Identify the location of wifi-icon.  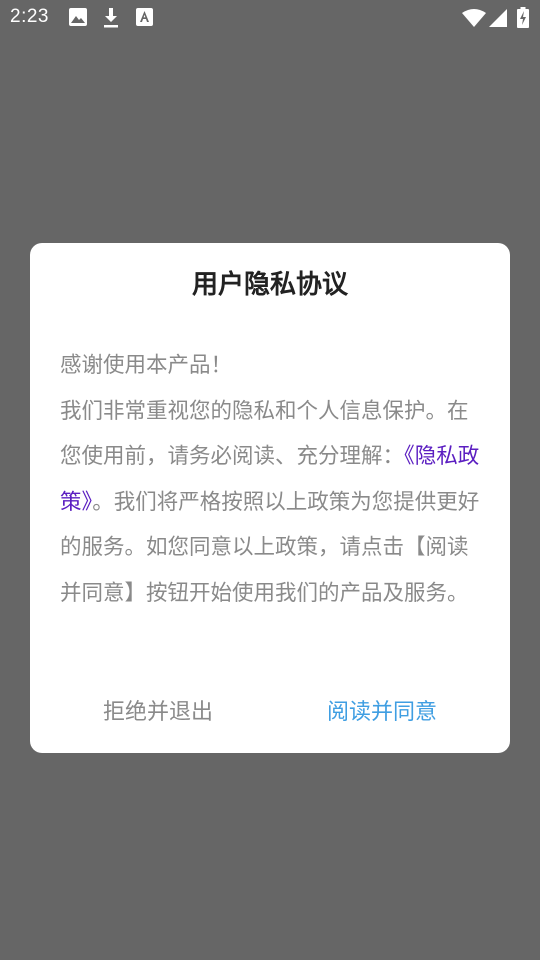
(474, 18).